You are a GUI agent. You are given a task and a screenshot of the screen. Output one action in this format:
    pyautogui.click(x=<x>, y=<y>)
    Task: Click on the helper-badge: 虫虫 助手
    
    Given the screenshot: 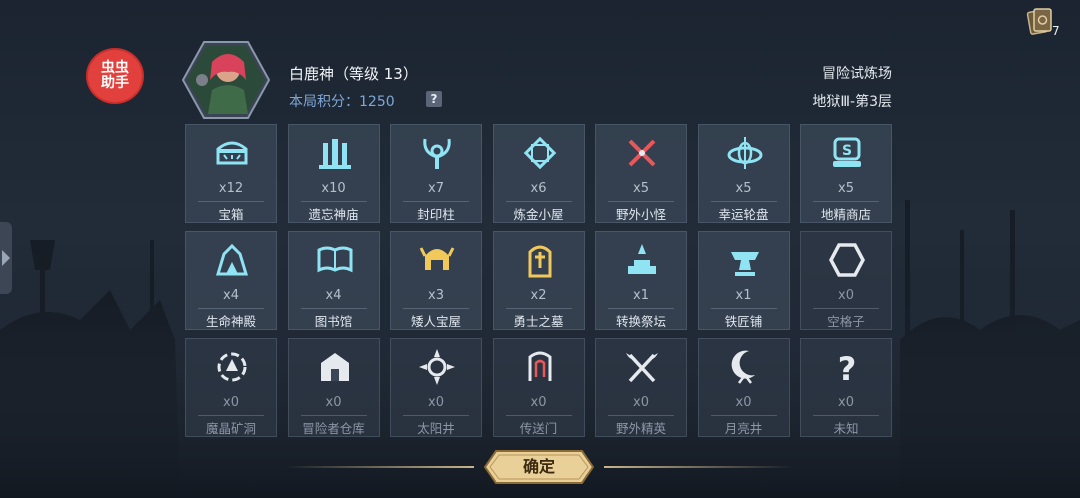 What is the action you would take?
    pyautogui.click(x=115, y=76)
    